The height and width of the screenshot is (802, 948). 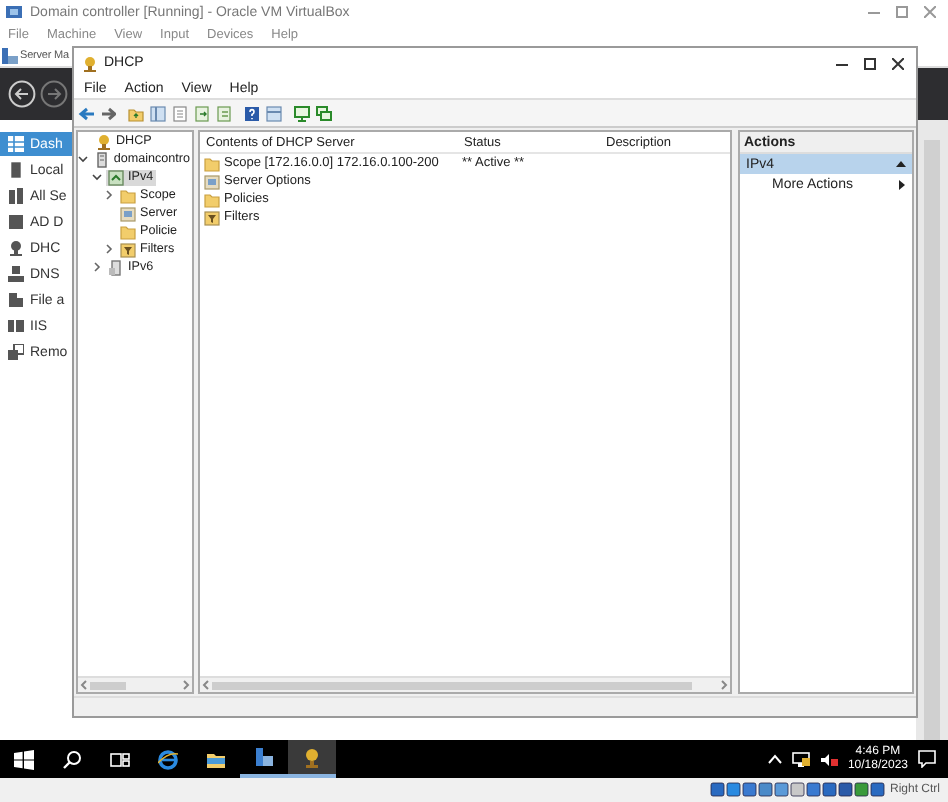 I want to click on close-icon, so click(x=898, y=63).